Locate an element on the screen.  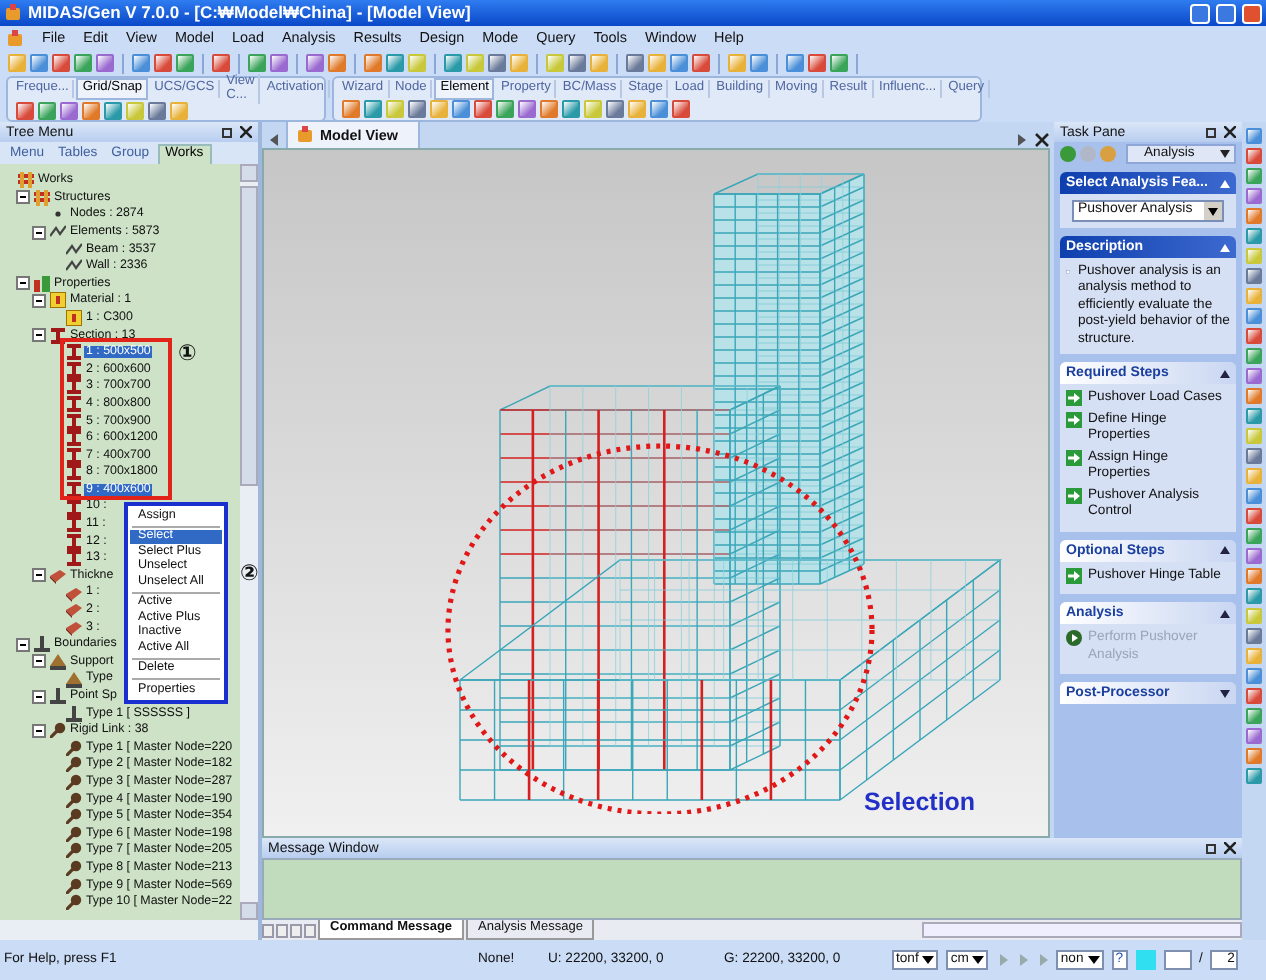
close-button is located at coordinates (1252, 13).